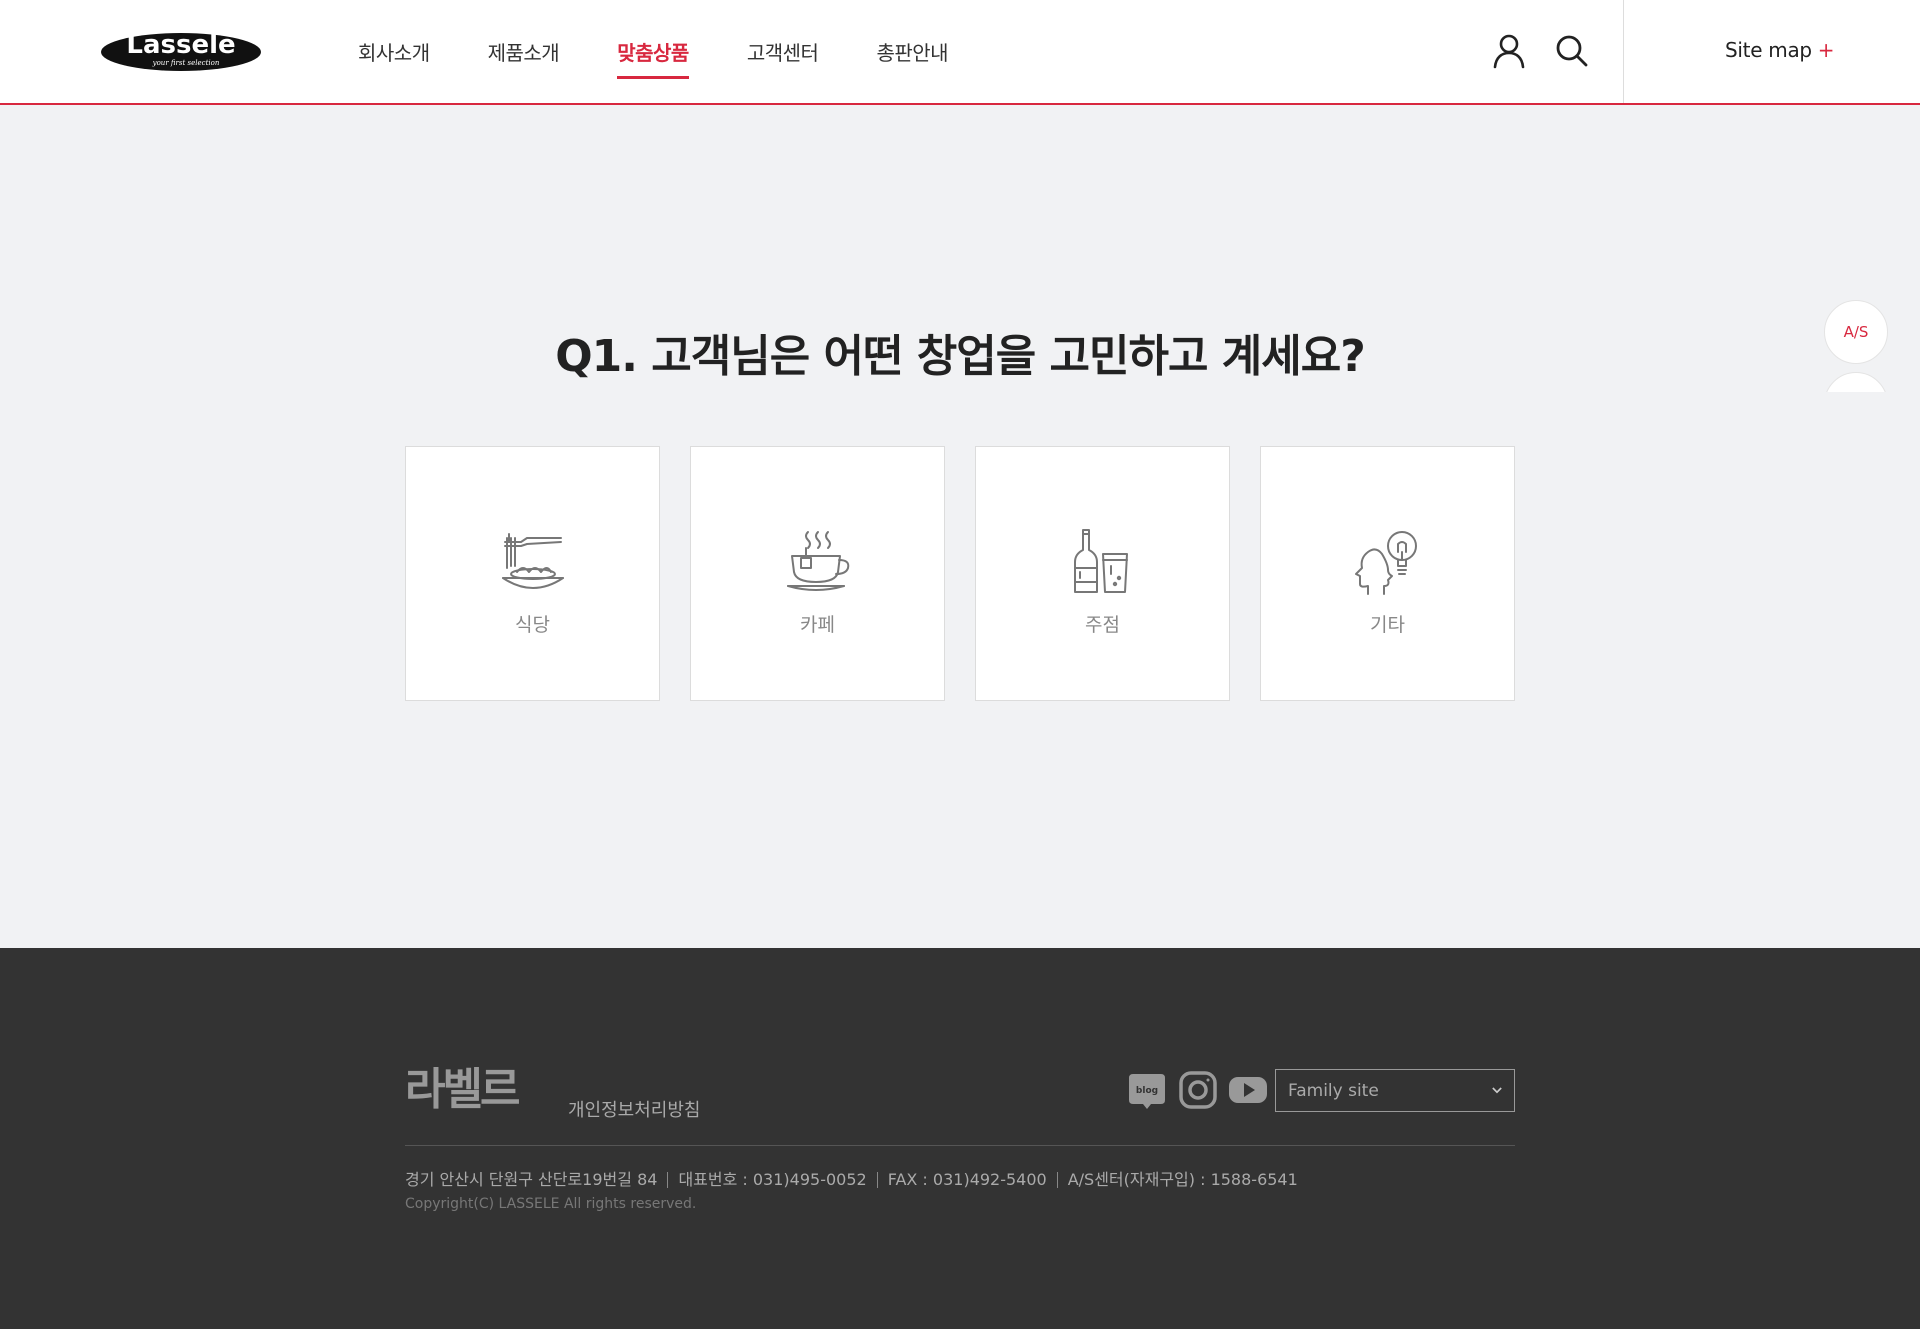 This screenshot has width=1920, height=1329. What do you see at coordinates (1198, 1090) in the screenshot?
I see `instagram-icon` at bounding box center [1198, 1090].